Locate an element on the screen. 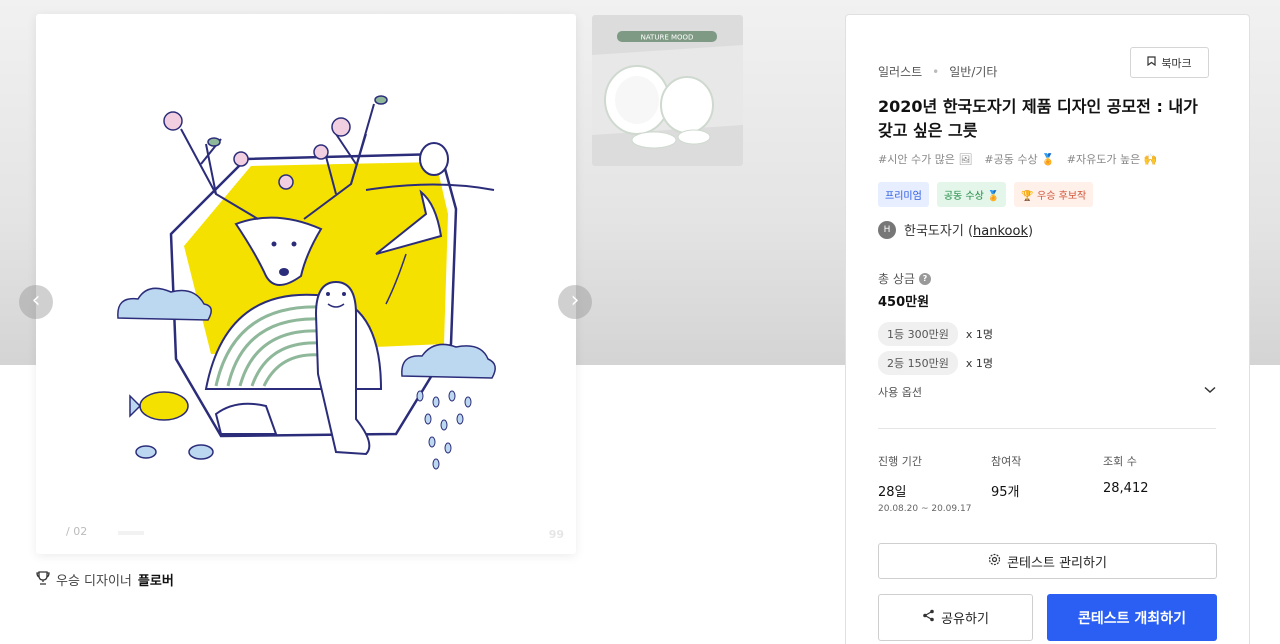 The height and width of the screenshot is (644, 1280). premium-badge: 프리미엄 is located at coordinates (903, 194).